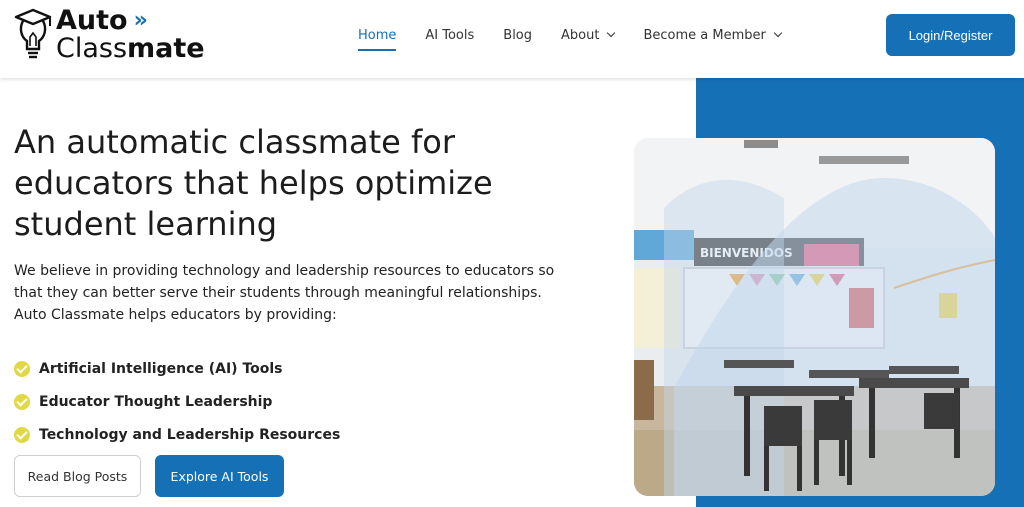 This screenshot has height=507, width=1024. I want to click on benefit-label: Educator Thought Leadership, so click(156, 401).